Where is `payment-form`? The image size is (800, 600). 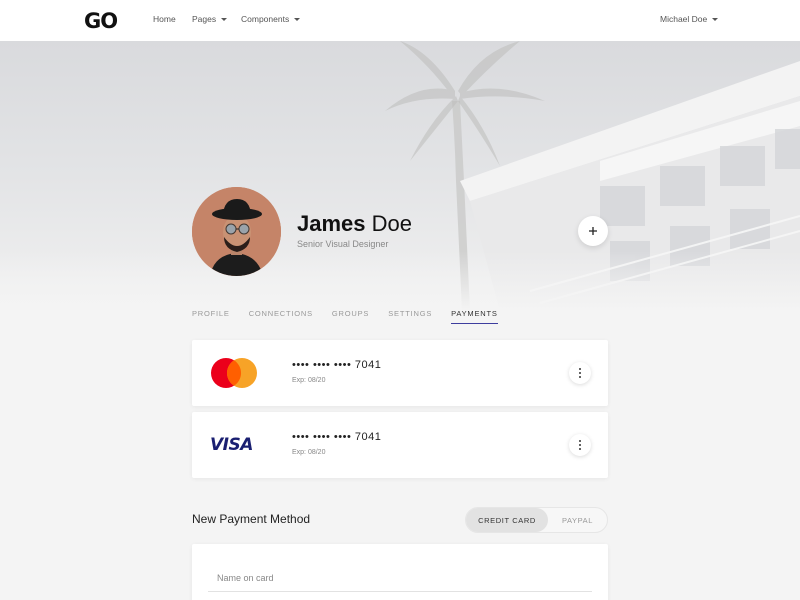
payment-form is located at coordinates (400, 572).